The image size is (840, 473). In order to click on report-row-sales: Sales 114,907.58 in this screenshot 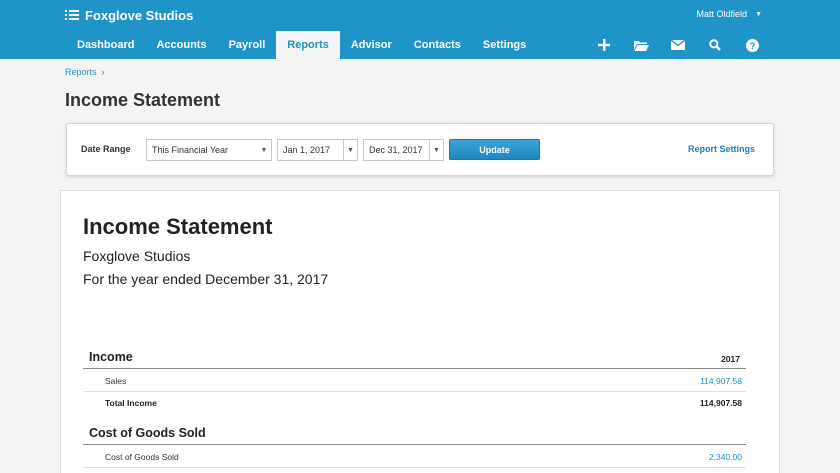, I will do `click(414, 381)`.